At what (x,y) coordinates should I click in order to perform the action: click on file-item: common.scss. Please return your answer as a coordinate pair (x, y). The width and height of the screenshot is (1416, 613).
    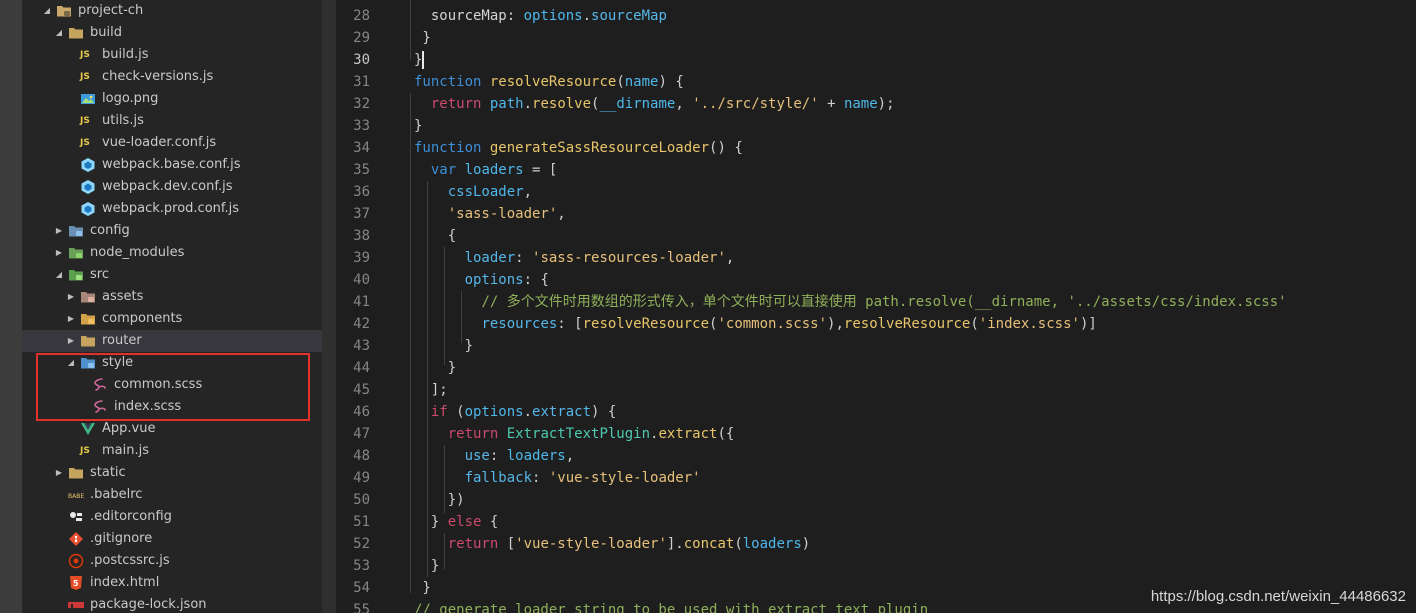
    Looking at the image, I should click on (172, 385).